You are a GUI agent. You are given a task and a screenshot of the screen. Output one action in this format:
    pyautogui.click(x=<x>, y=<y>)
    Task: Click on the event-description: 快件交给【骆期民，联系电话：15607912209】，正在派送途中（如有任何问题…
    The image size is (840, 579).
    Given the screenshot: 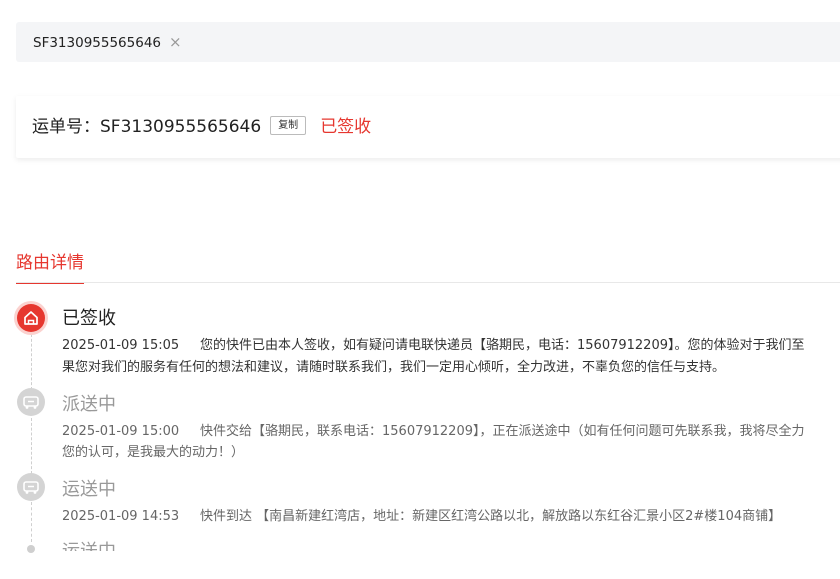 What is the action you would take?
    pyautogui.click(x=502, y=431)
    